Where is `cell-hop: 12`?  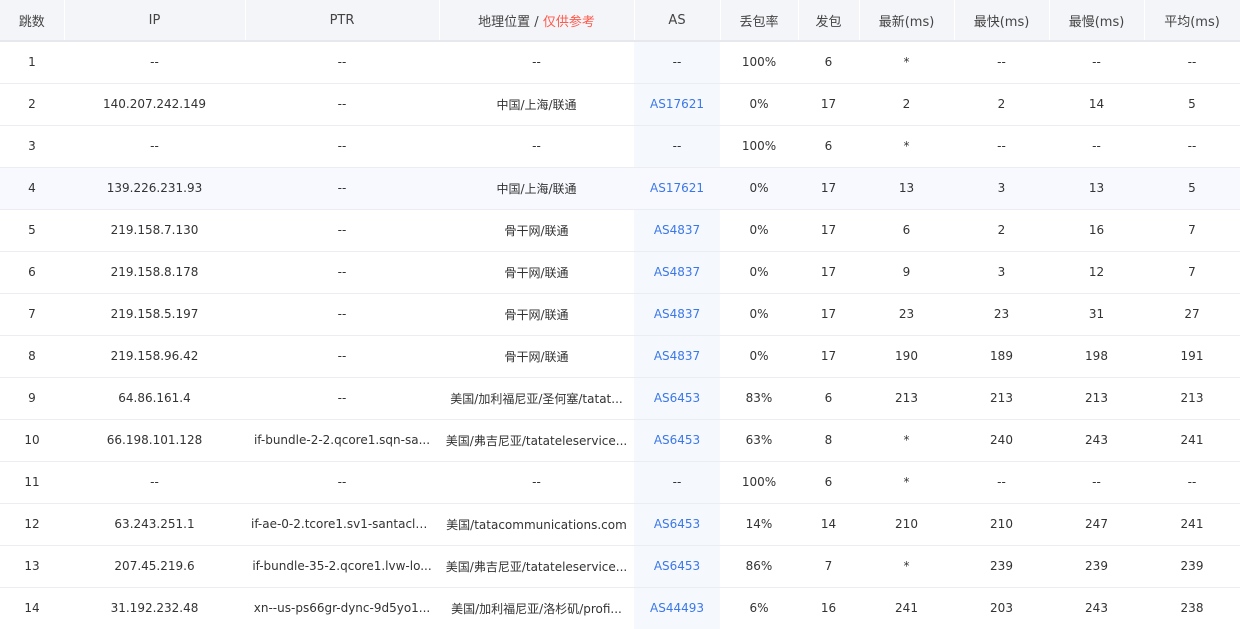 cell-hop: 12 is located at coordinates (32, 523).